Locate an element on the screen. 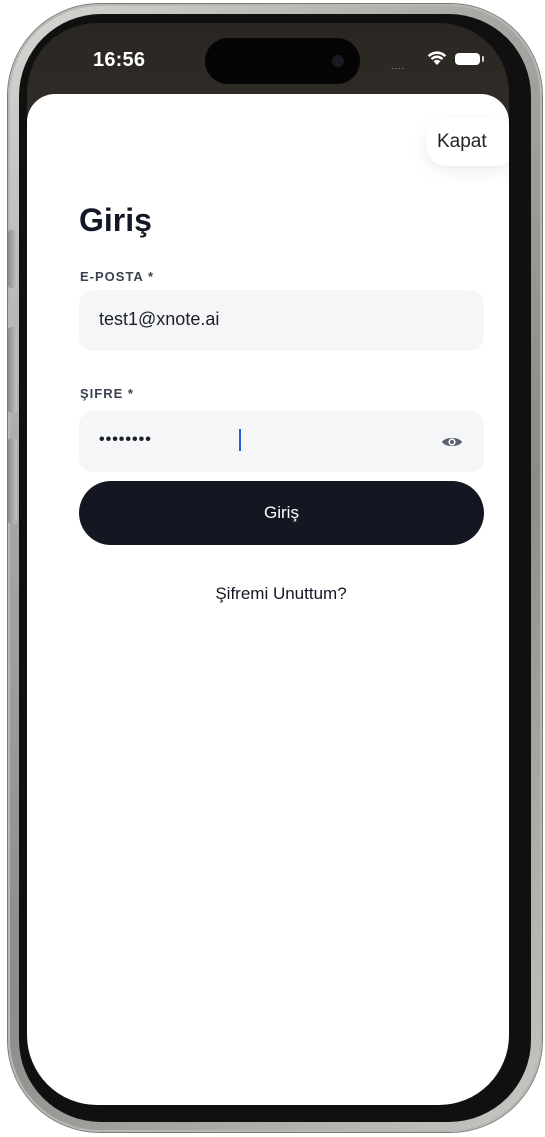 The height and width of the screenshot is (1137, 545). camera-icon is located at coordinates (338, 61).